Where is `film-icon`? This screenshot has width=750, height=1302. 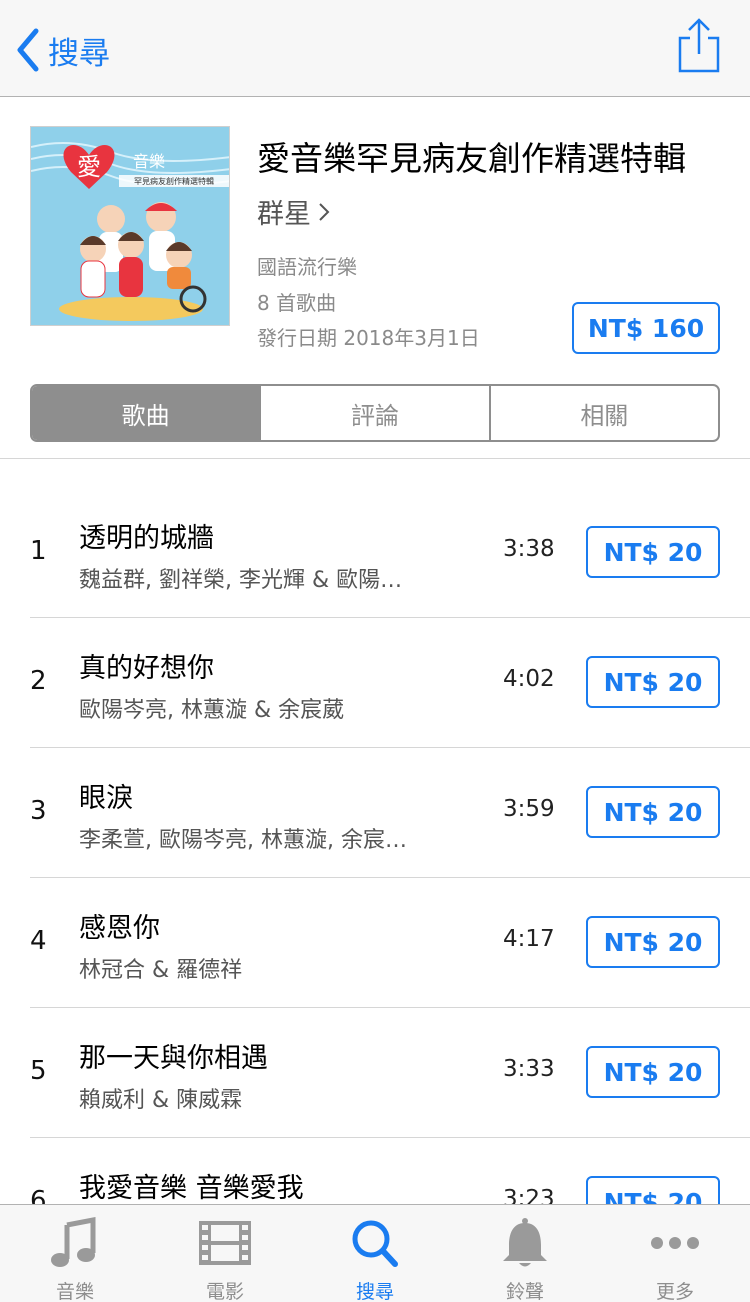 film-icon is located at coordinates (225, 1243).